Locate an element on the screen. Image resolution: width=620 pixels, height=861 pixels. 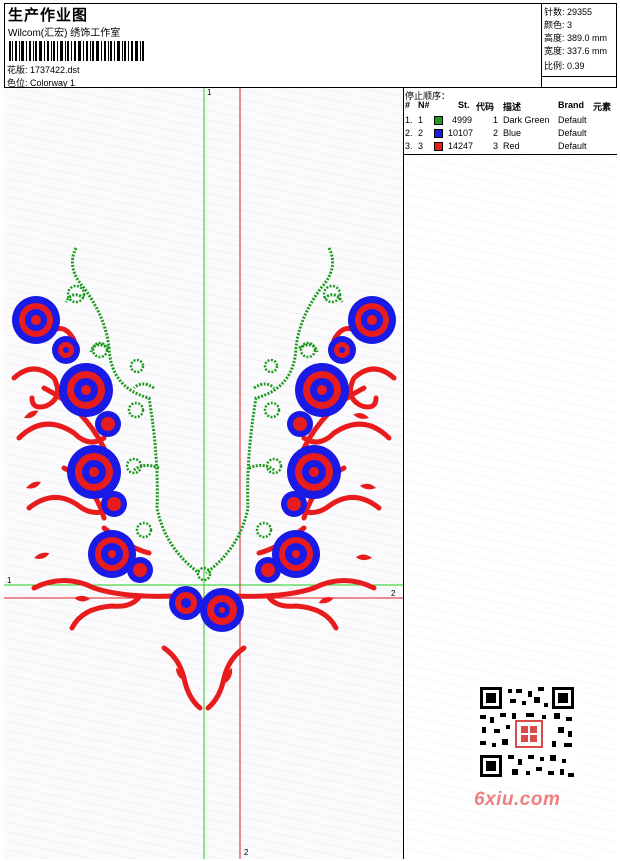
pattern-name: 花版: 1737422.dst is located at coordinates (43, 70).